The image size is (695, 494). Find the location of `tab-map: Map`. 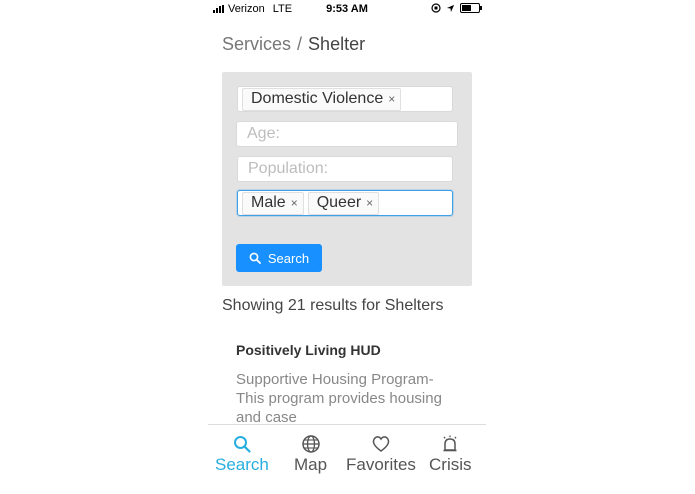

tab-map: Map is located at coordinates (310, 455).